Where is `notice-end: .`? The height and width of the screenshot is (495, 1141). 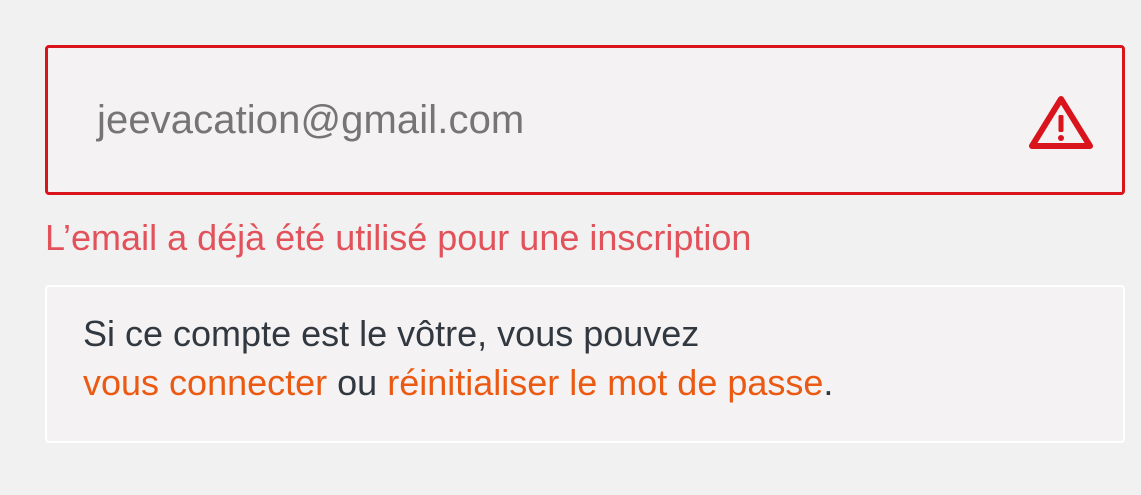
notice-end: . is located at coordinates (828, 382).